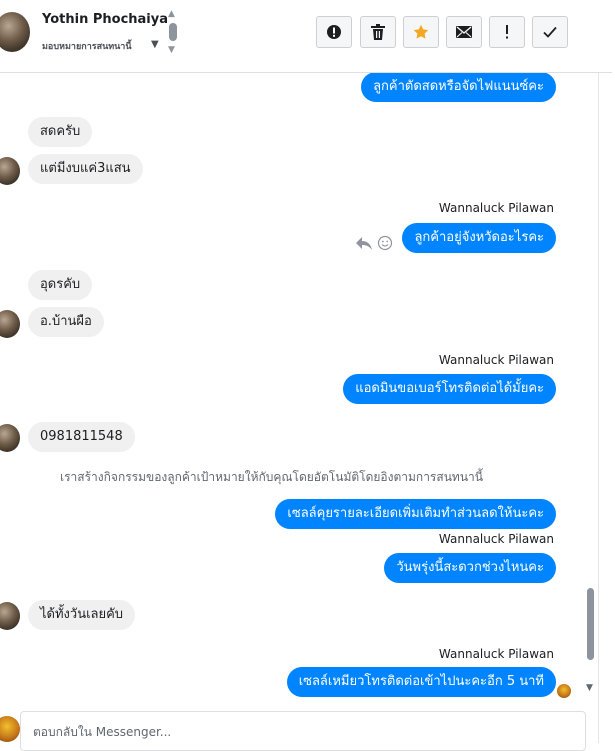 This screenshot has height=751, width=615. I want to click on assign-conversation-label: มอบหมายการสนทนานี้, so click(87, 46).